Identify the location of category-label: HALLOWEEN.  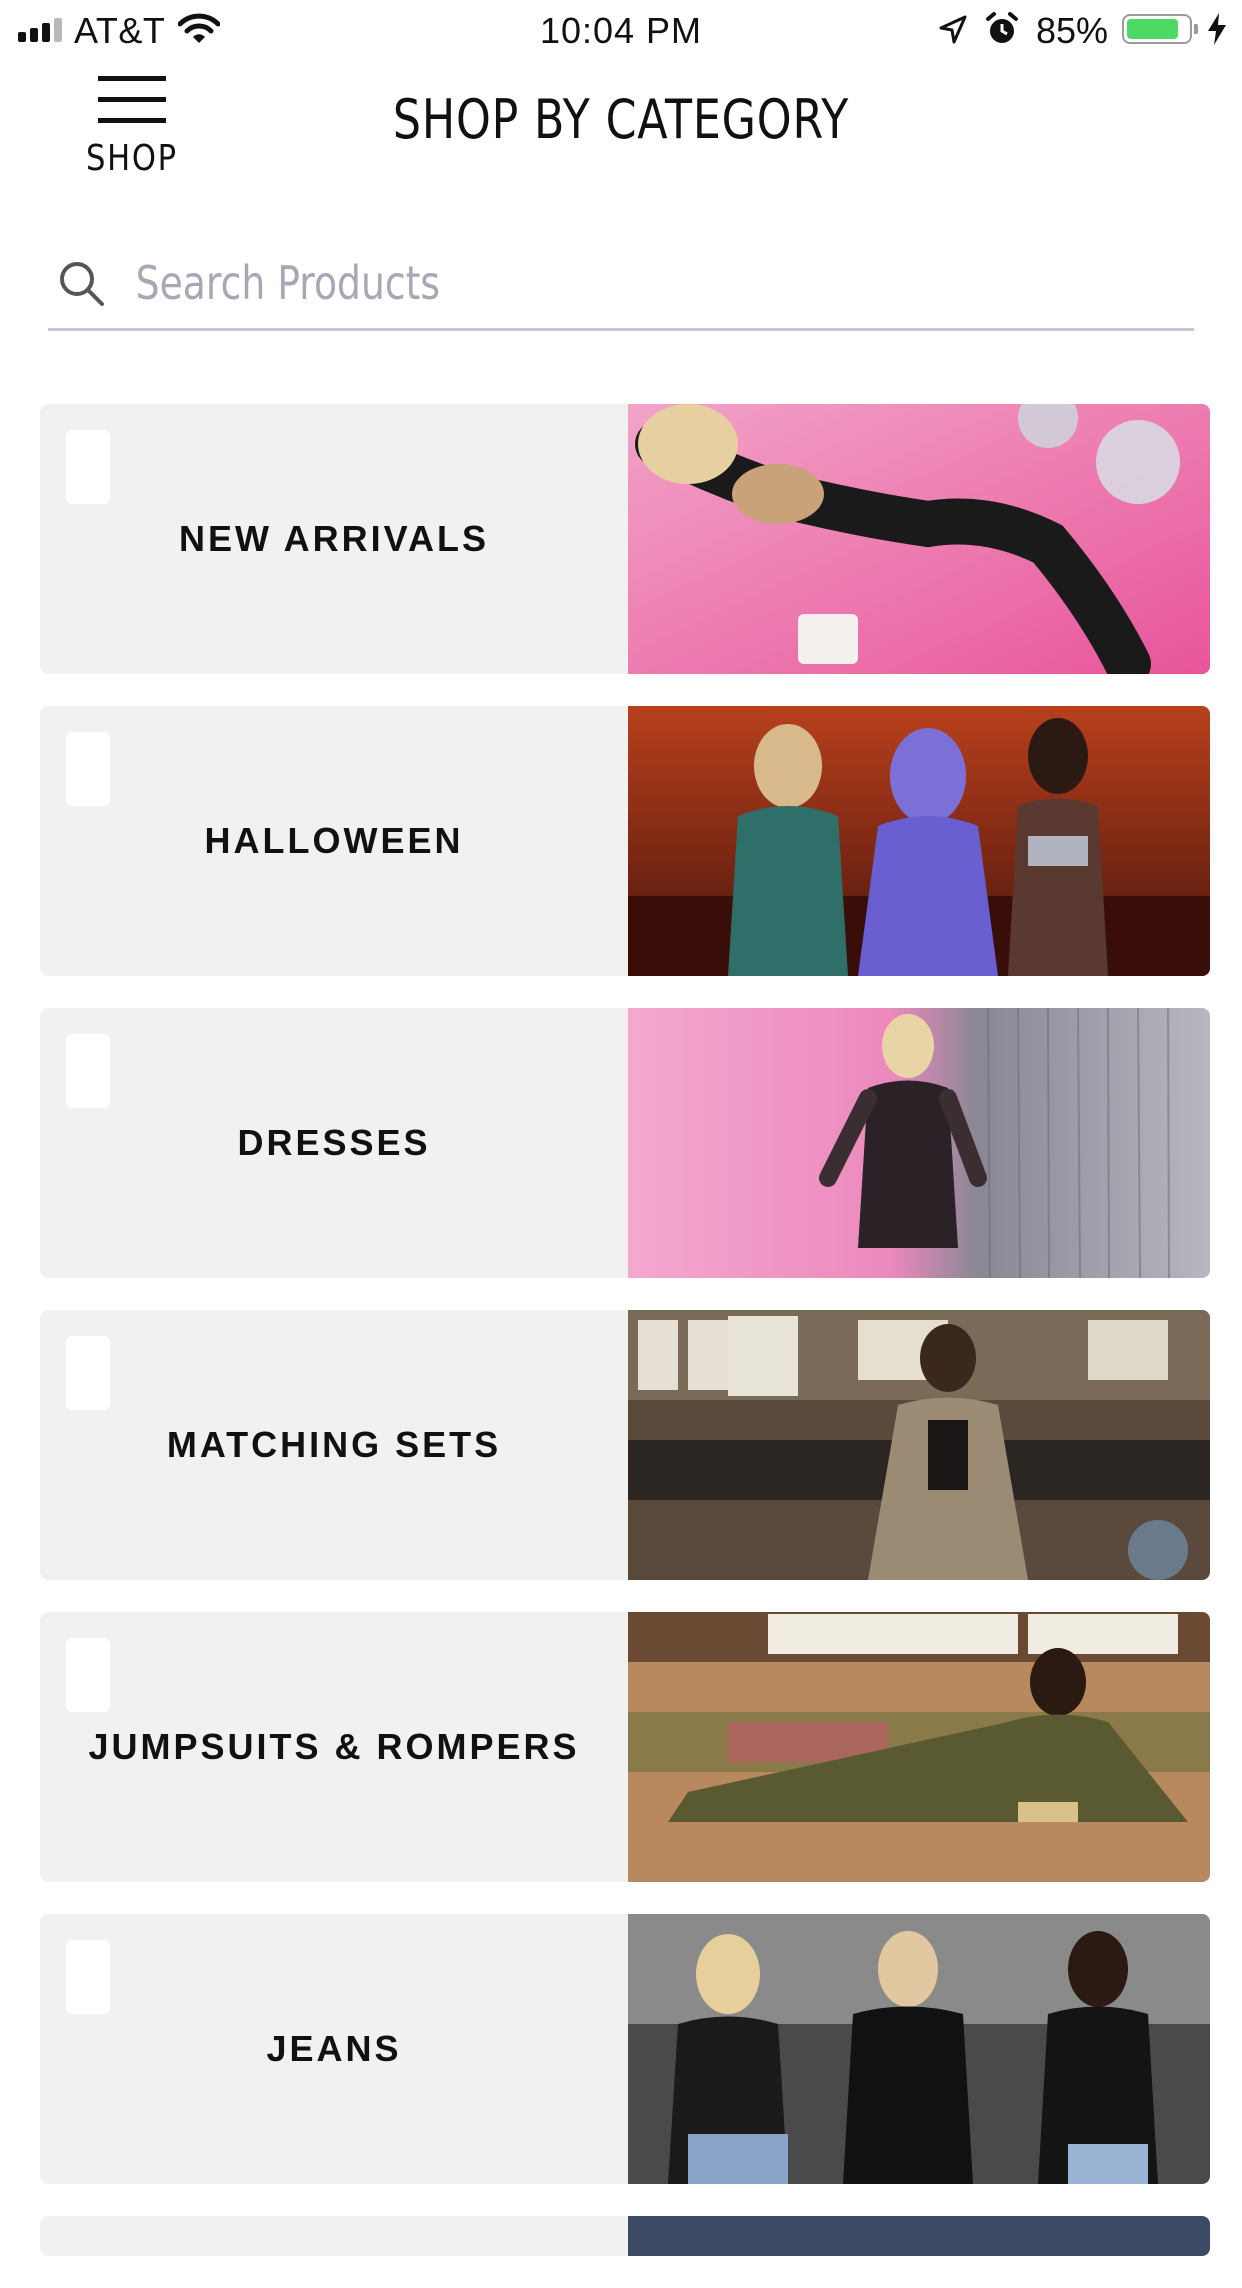
(334, 840).